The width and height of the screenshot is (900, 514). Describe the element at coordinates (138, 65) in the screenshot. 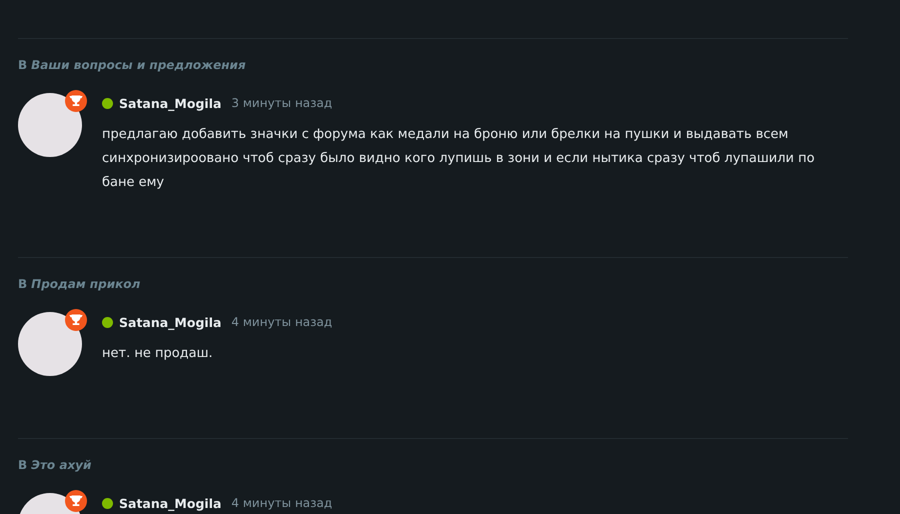

I see `thread-link: Ваши вопросы и предложения` at that location.